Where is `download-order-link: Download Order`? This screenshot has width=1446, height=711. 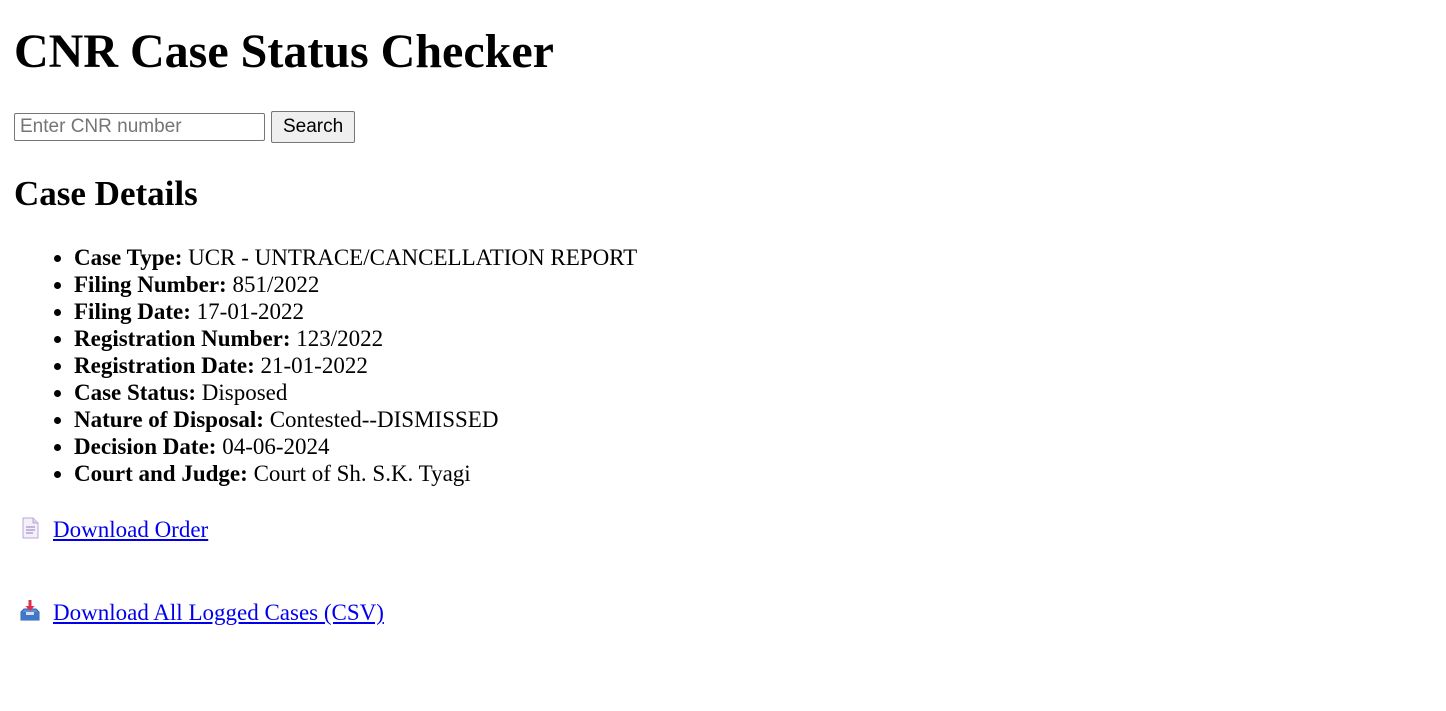
download-order-link: Download Order is located at coordinates (111, 529).